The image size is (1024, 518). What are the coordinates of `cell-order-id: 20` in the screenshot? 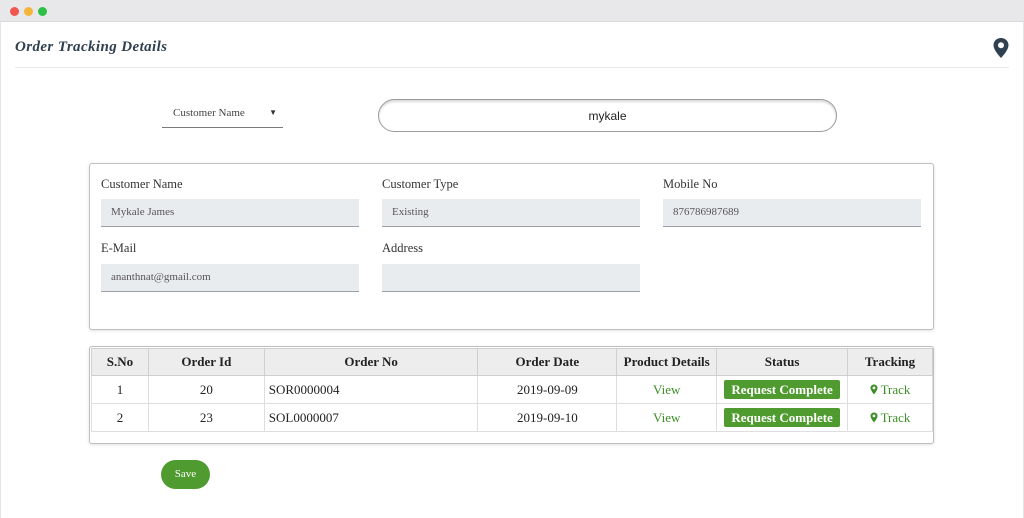 It's located at (206, 389).